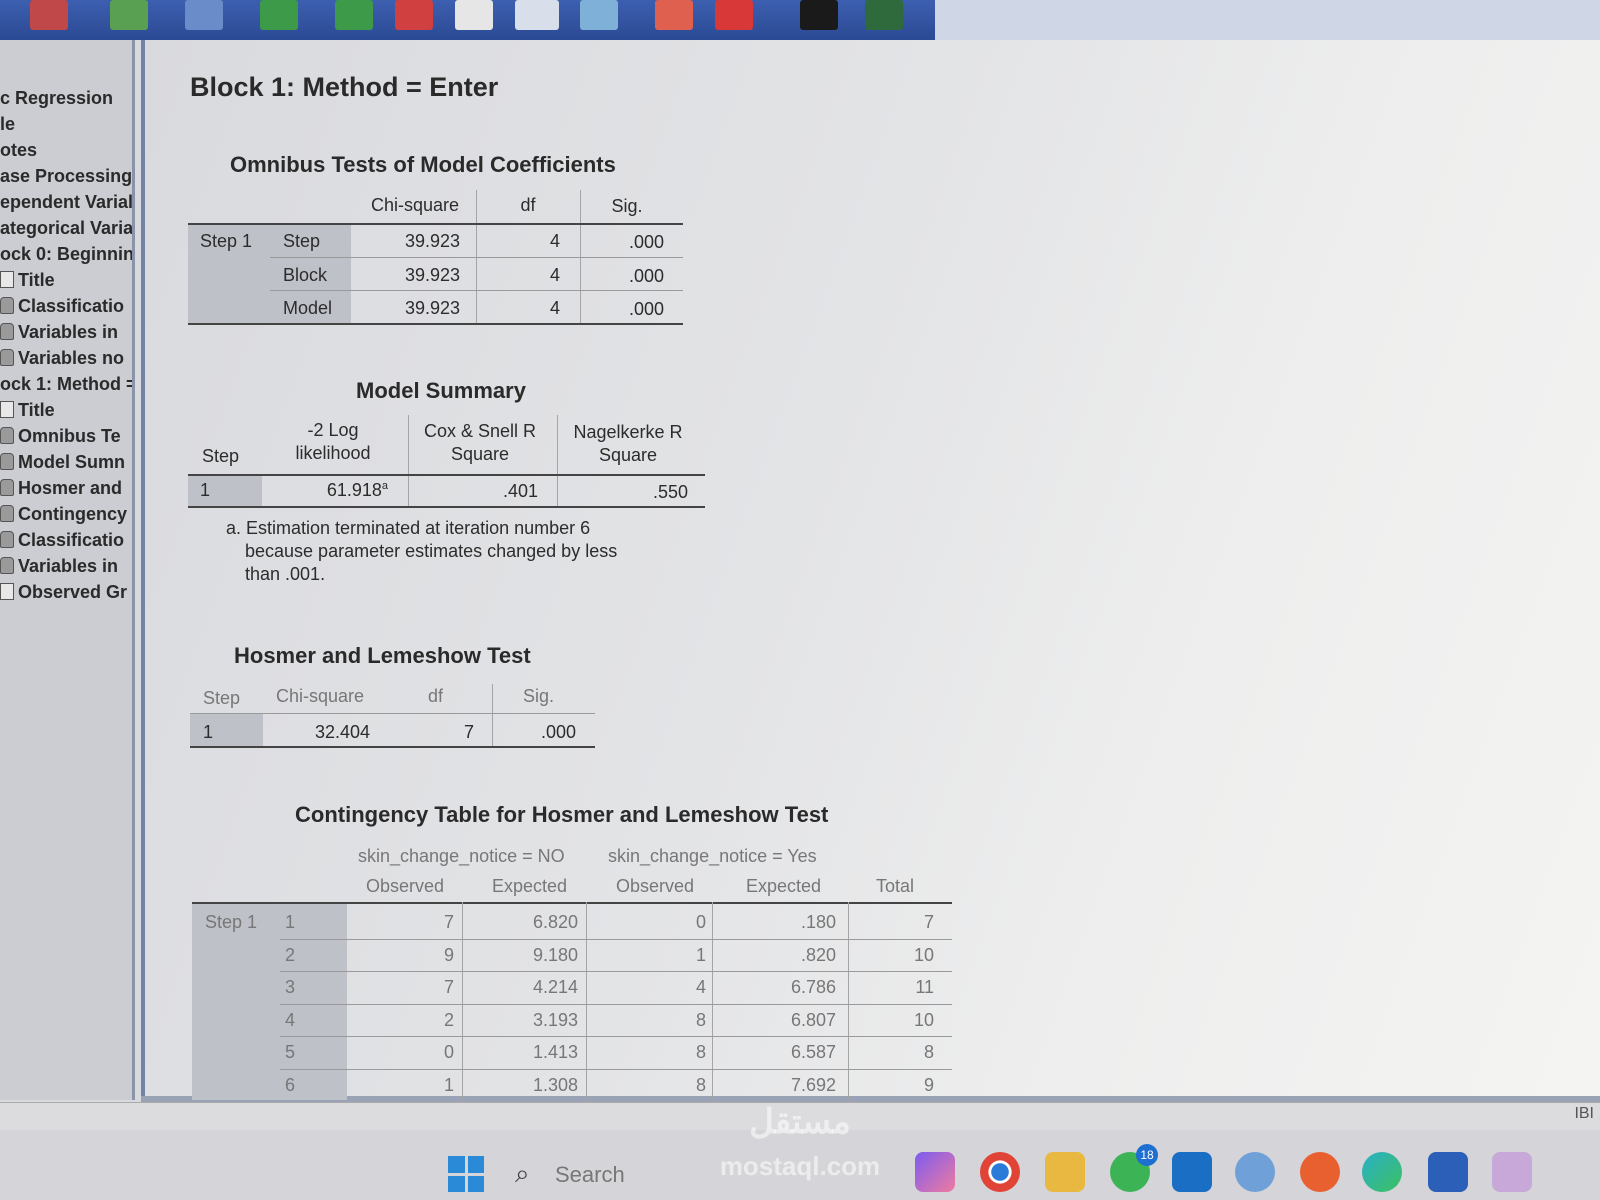  What do you see at coordinates (558, 732) in the screenshot?
I see `hosmer-cell-sig: .000` at bounding box center [558, 732].